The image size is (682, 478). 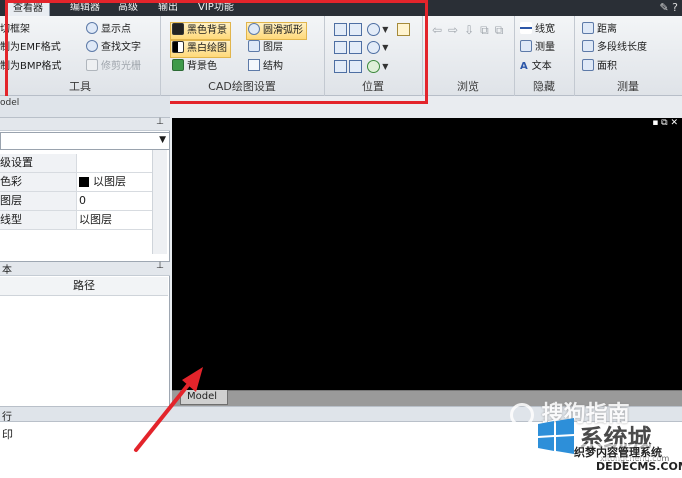 I want to click on group-browse: ⇦⇨⇩⧉⧉ 浏览, so click(x=468, y=56).